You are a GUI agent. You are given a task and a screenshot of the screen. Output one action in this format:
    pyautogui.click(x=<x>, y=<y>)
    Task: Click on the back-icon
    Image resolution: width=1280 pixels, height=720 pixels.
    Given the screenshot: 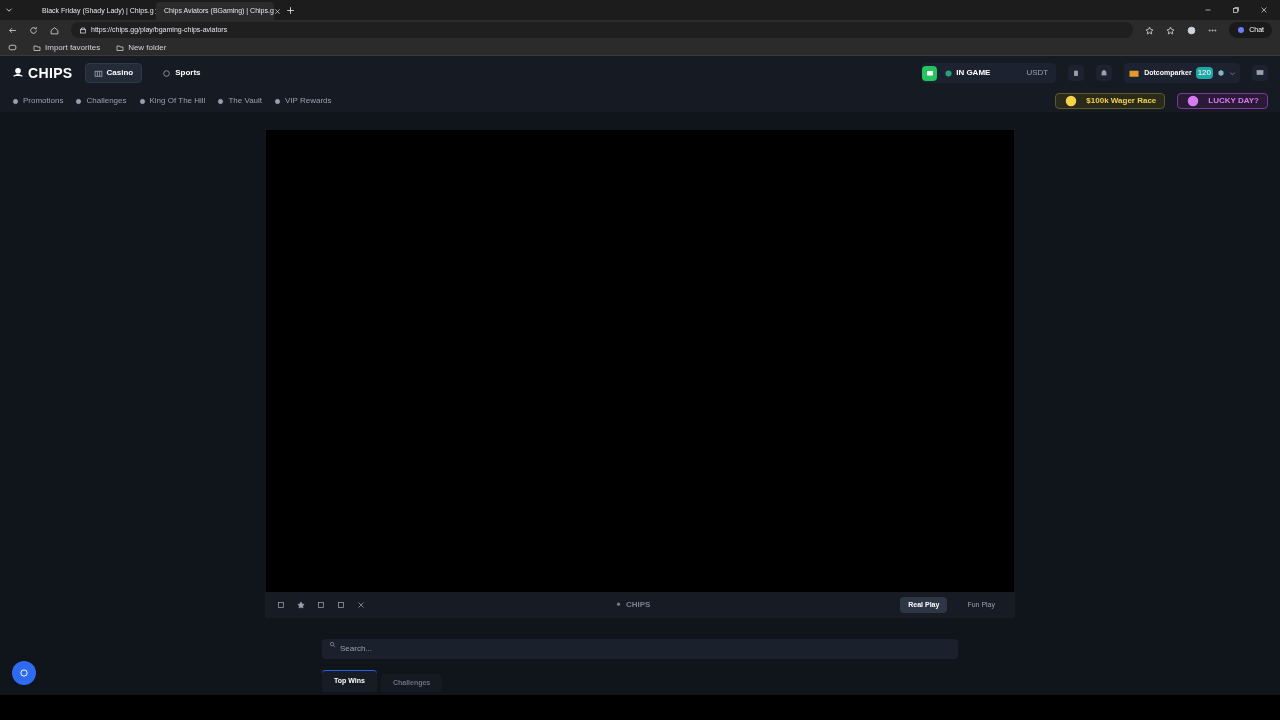 What is the action you would take?
    pyautogui.click(x=12, y=30)
    